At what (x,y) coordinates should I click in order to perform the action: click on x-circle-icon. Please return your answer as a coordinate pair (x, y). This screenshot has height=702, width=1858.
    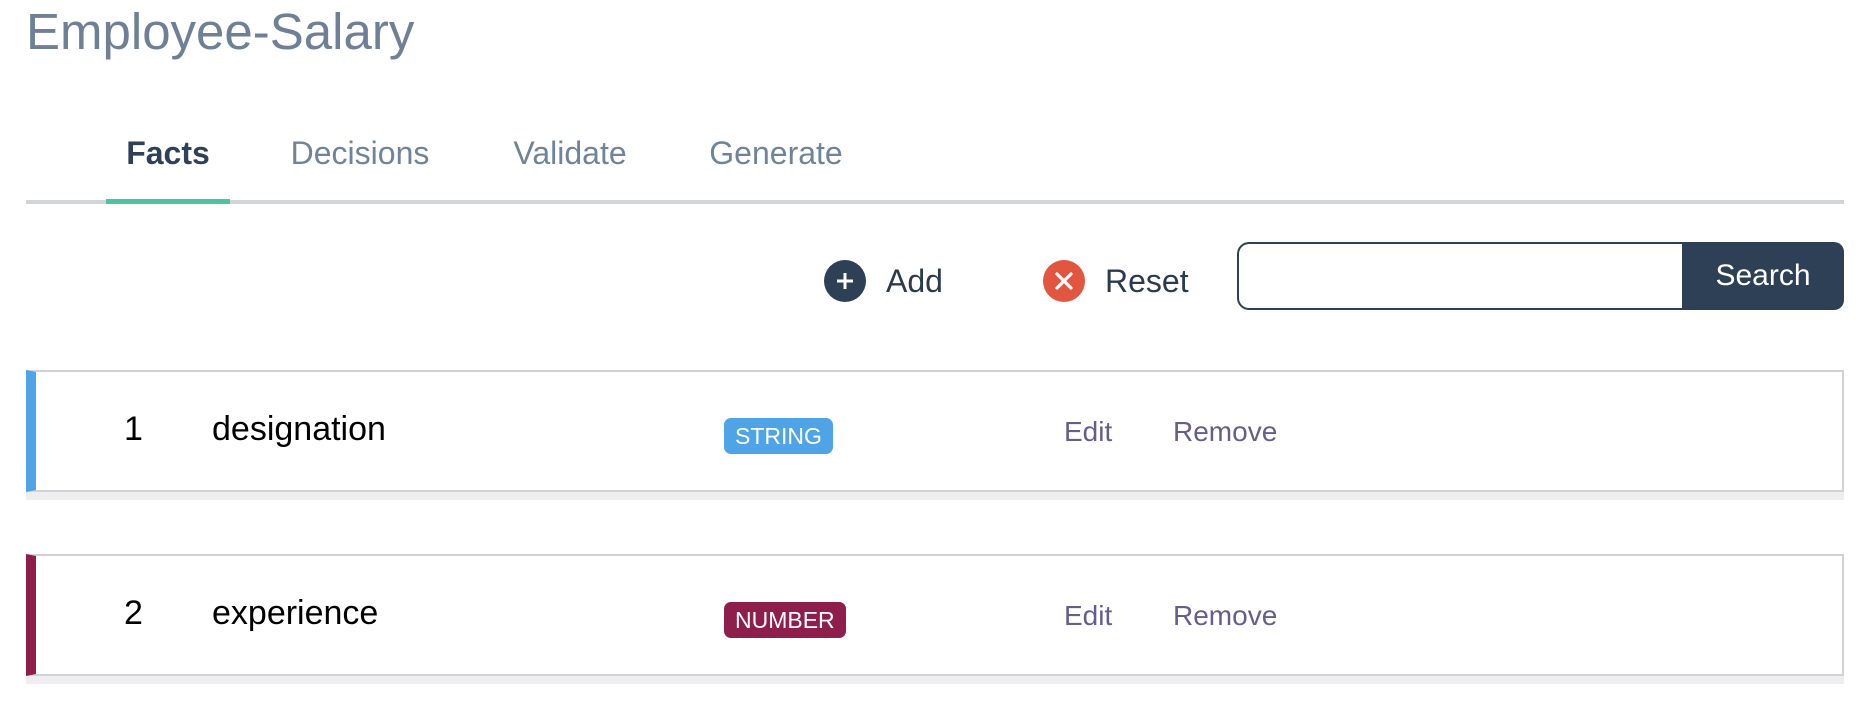
    Looking at the image, I should click on (1064, 281).